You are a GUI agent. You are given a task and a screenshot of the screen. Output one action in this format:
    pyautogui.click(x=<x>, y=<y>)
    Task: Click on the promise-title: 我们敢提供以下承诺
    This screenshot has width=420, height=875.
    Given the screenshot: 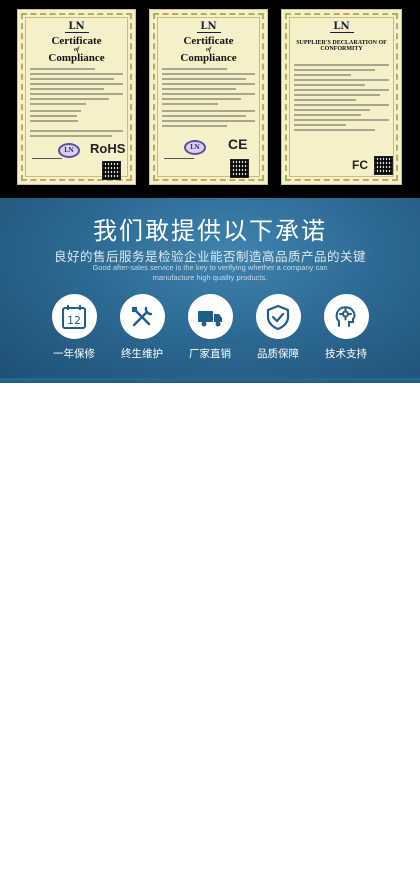 What is the action you would take?
    pyautogui.click(x=210, y=231)
    